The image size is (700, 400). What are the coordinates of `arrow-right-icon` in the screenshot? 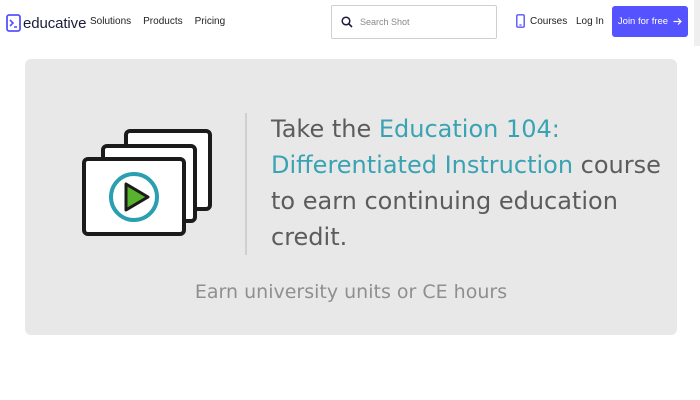 It's located at (677, 21).